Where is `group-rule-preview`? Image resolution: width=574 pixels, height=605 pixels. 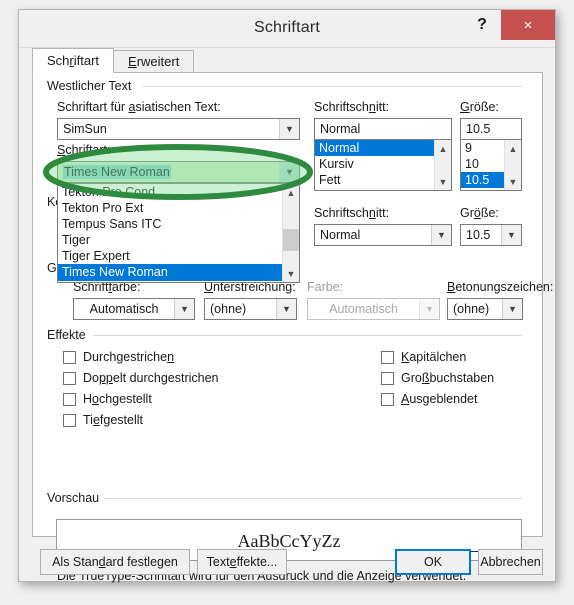 group-rule-preview is located at coordinates (313, 498).